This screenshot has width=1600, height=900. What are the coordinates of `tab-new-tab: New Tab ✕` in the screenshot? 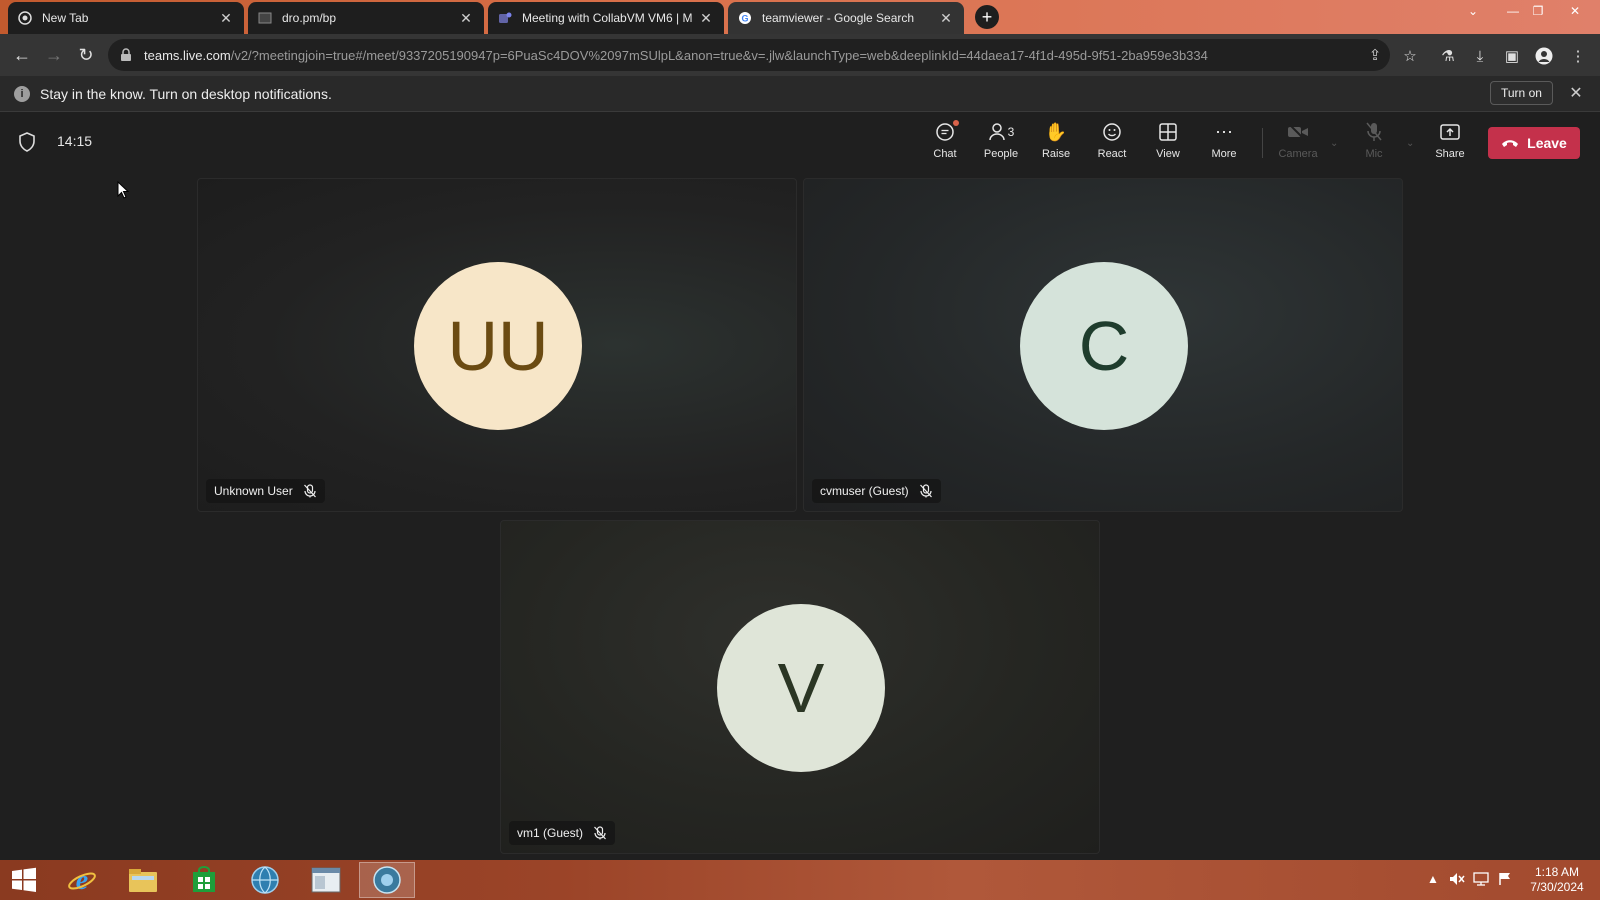 It's located at (126, 18).